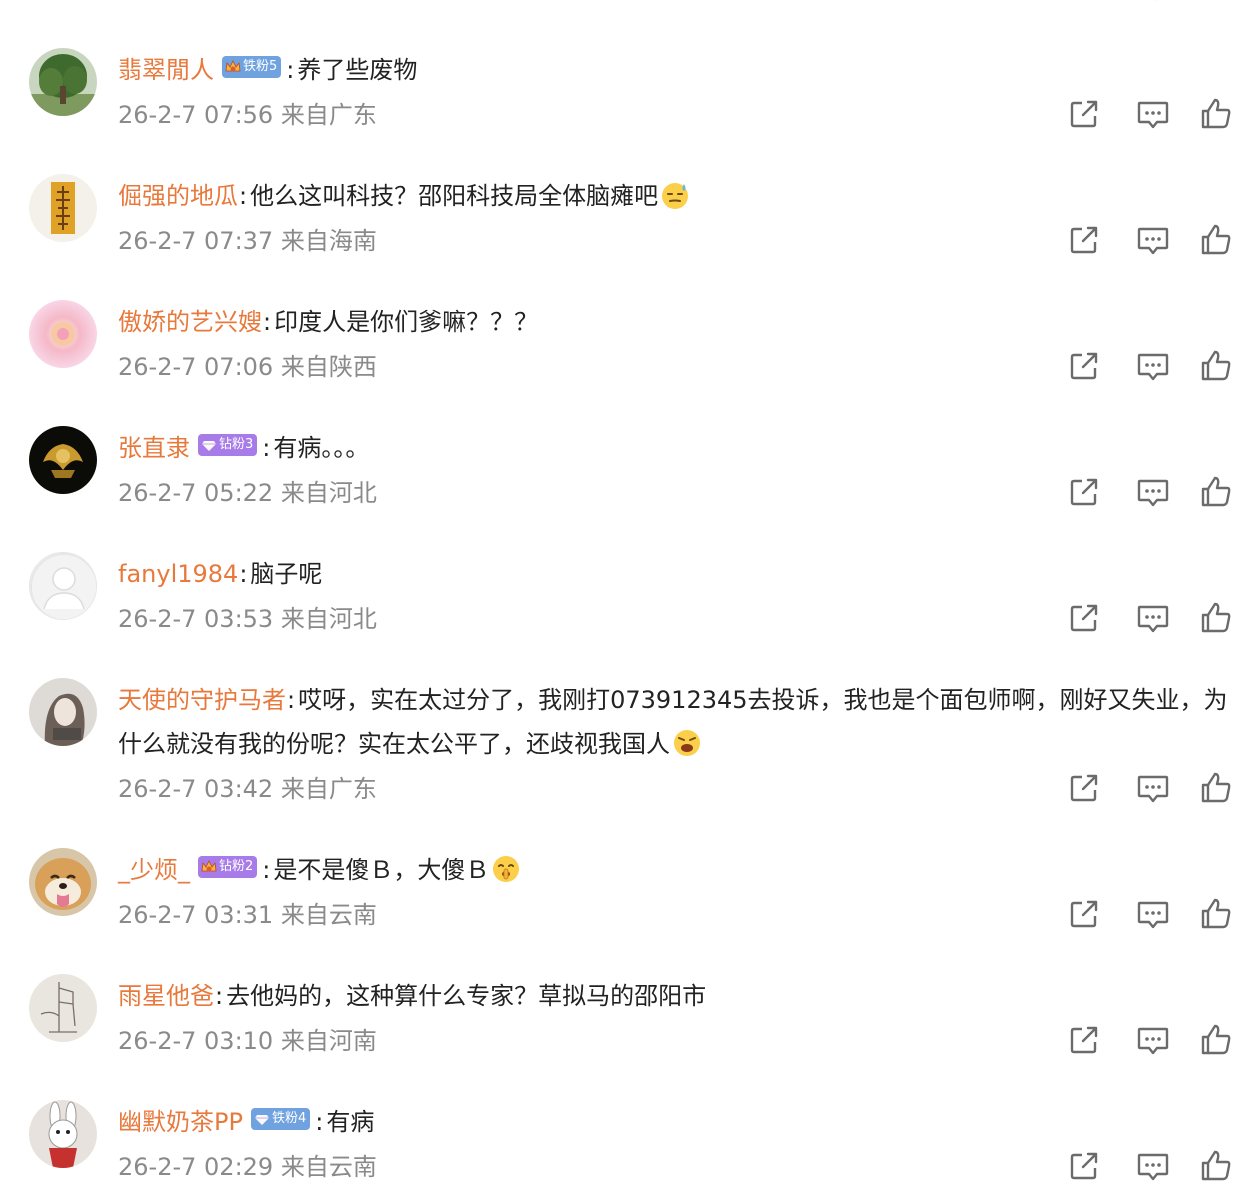 This screenshot has width=1254, height=1198. I want to click on comment-line: 雨星他爸: 去他妈的，这种算什么专家？草拟马的邵阳市, so click(675, 996).